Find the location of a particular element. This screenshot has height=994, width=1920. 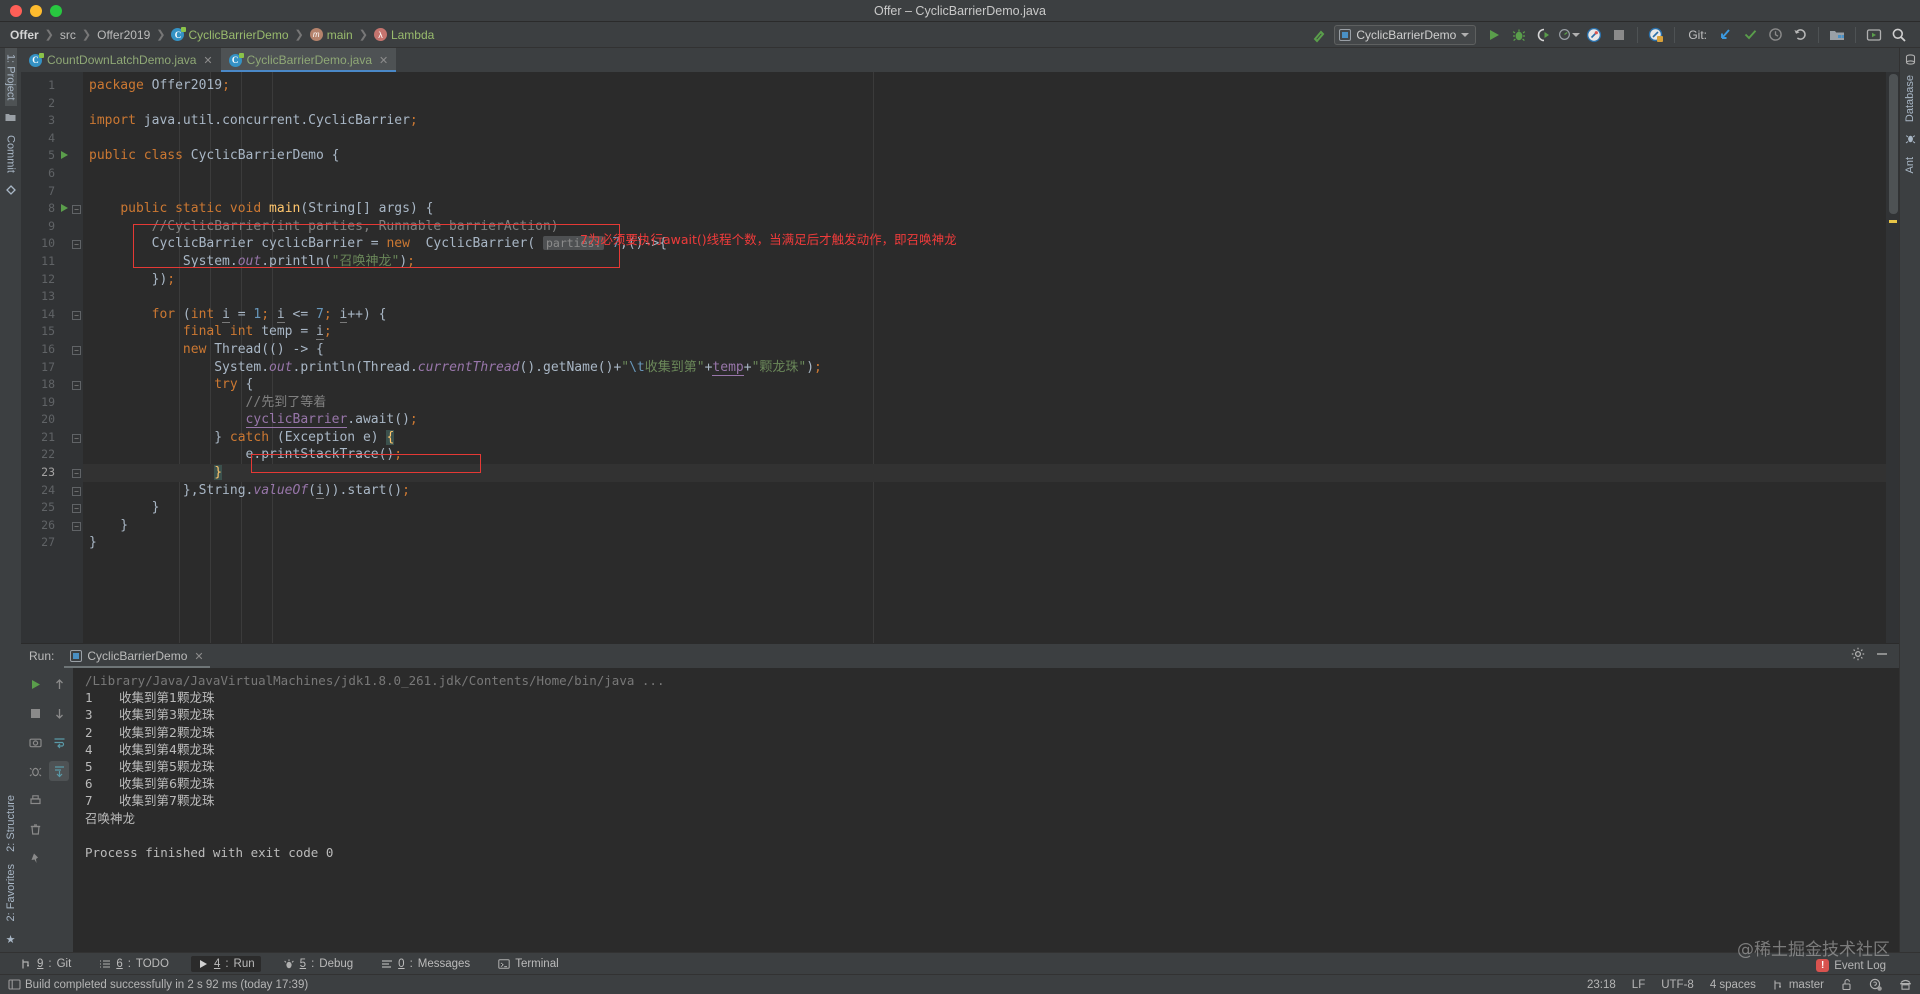

tool-window-messages: 0: Messages is located at coordinates (425, 964).